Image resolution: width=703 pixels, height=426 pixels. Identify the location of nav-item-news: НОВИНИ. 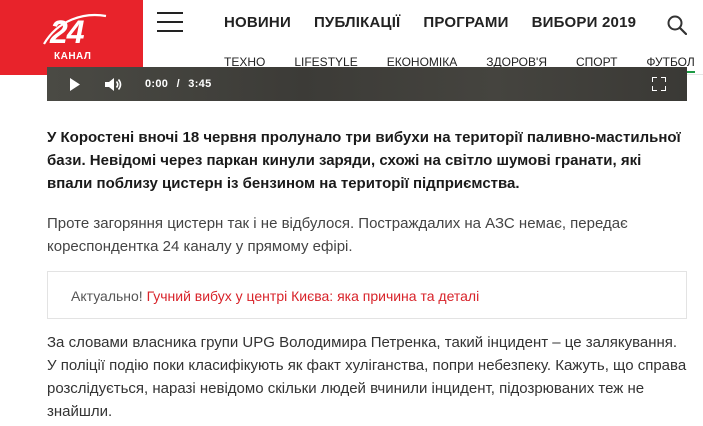
(257, 22).